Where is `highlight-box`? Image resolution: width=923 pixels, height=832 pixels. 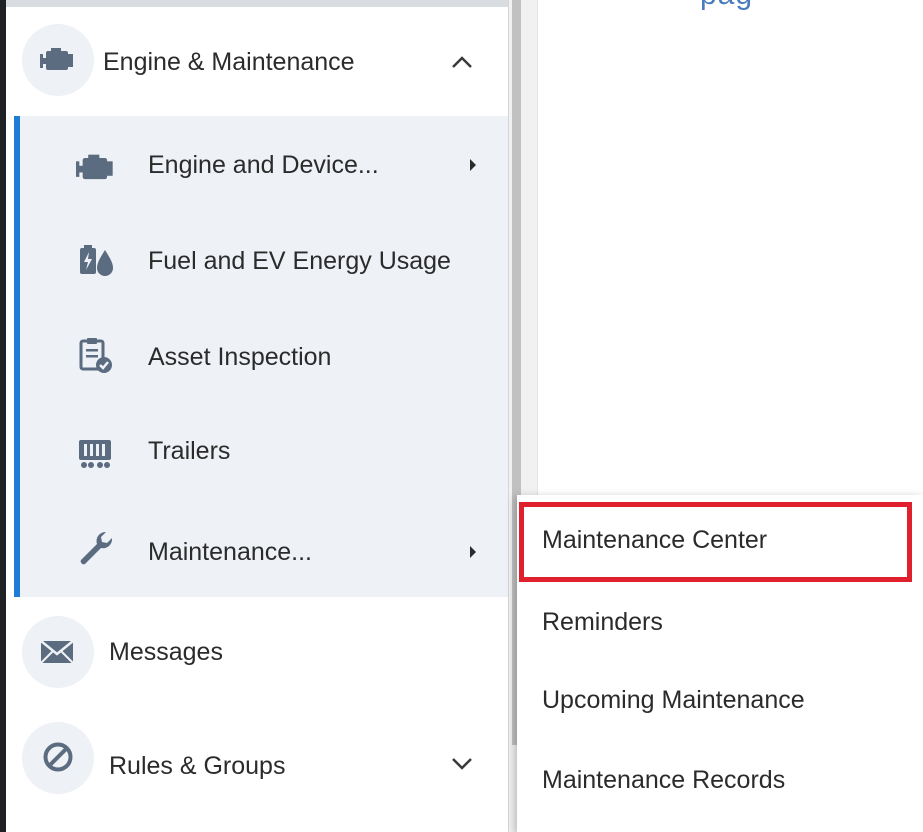
highlight-box is located at coordinates (715, 542).